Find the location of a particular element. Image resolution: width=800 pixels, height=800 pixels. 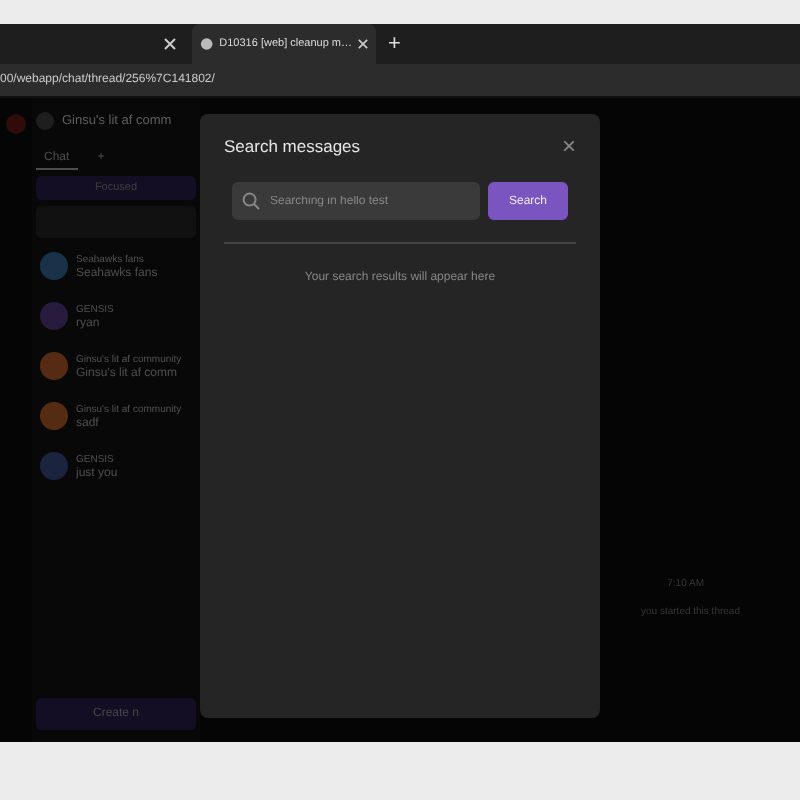

close-button: × is located at coordinates (568, 146).